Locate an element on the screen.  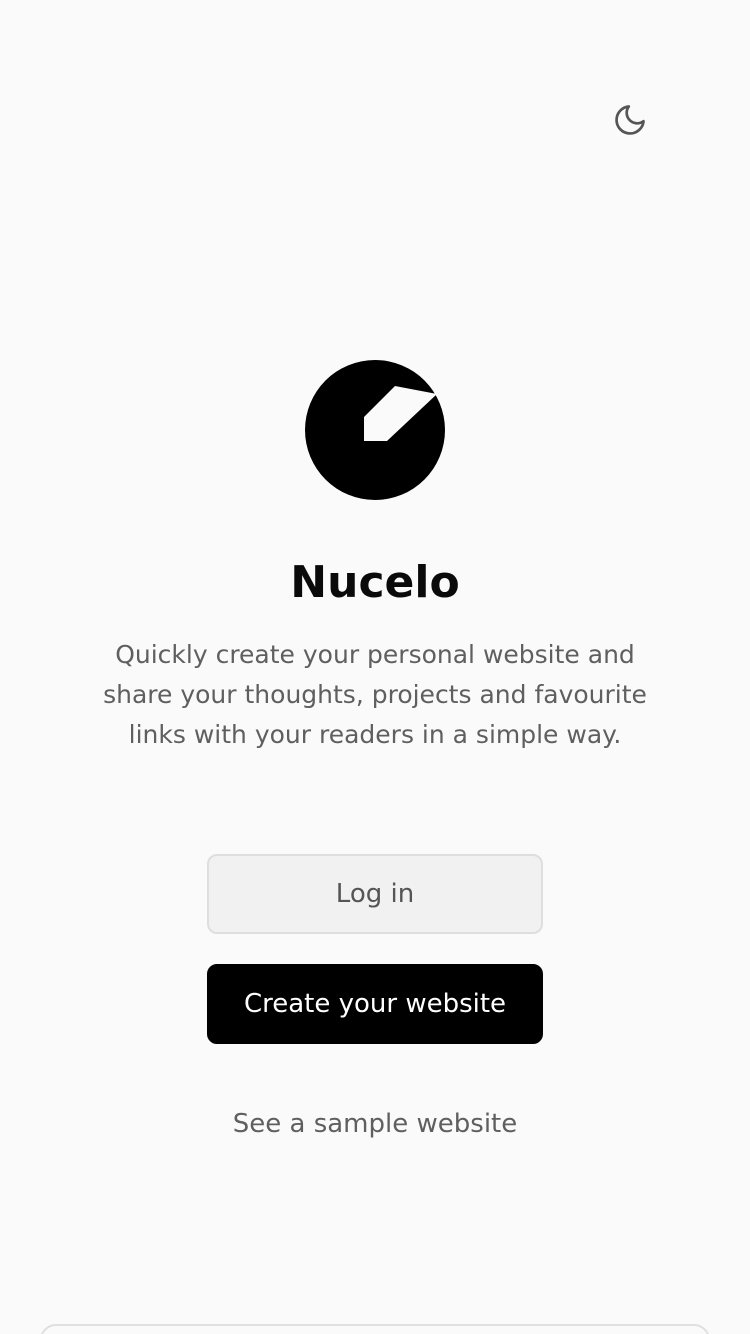
login-button: Log in is located at coordinates (375, 894).